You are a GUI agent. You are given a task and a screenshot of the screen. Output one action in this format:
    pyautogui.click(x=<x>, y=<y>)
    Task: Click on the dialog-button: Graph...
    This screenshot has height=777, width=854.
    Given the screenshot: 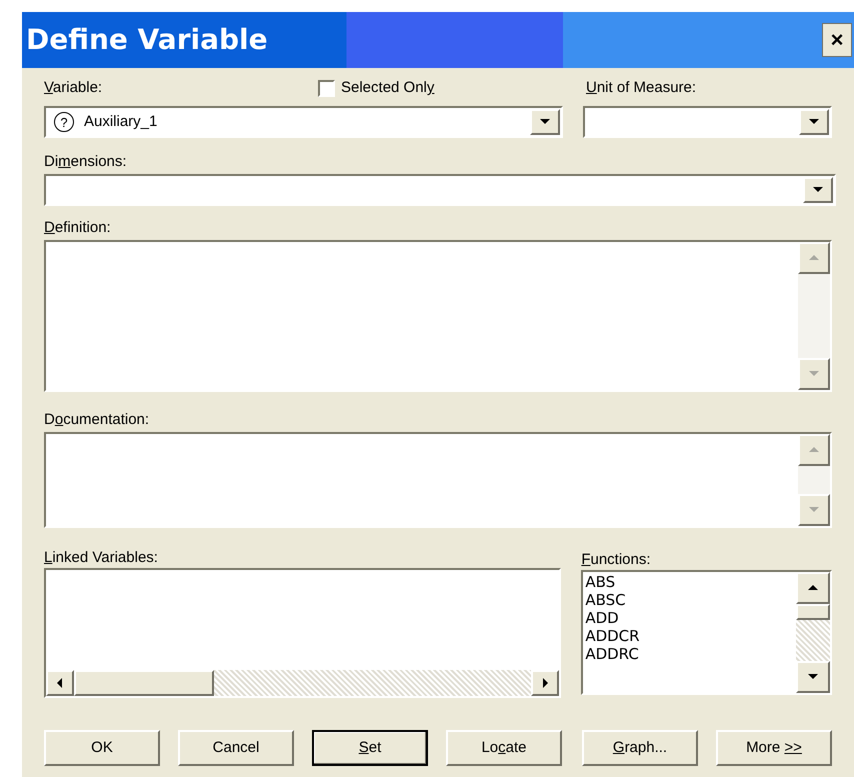 What is the action you would take?
    pyautogui.click(x=640, y=748)
    